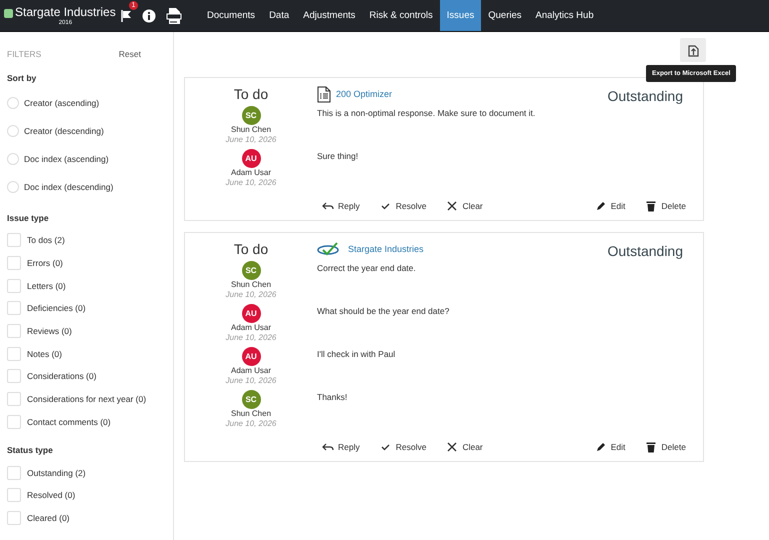 The height and width of the screenshot is (540, 769). Describe the element at coordinates (383, 311) in the screenshot. I see `comment-text: What should be the year end date?` at that location.